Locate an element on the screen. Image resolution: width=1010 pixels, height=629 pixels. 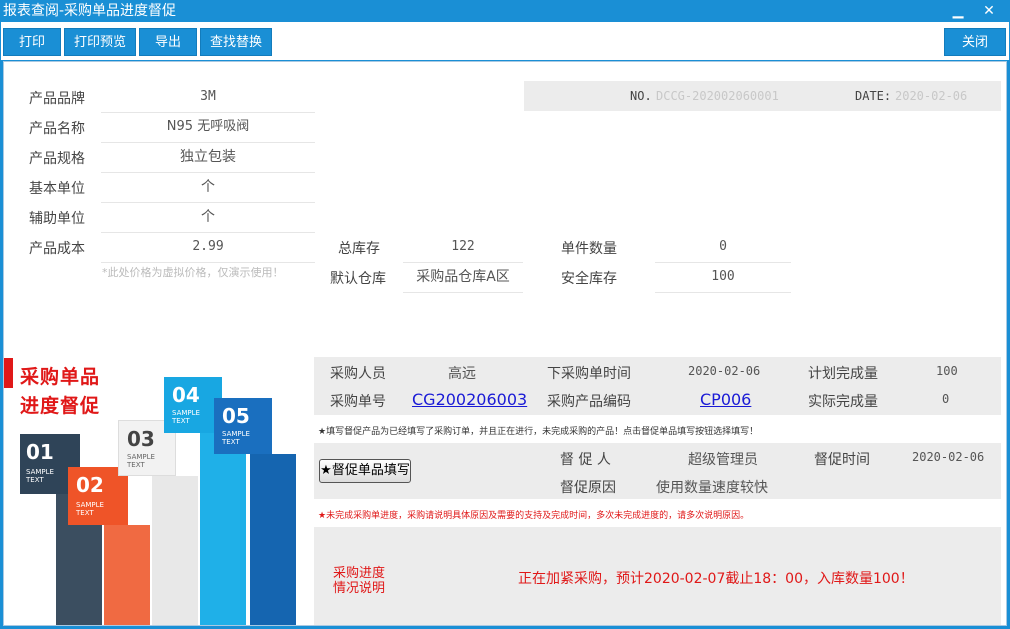
close-button: 关闭 is located at coordinates (975, 42).